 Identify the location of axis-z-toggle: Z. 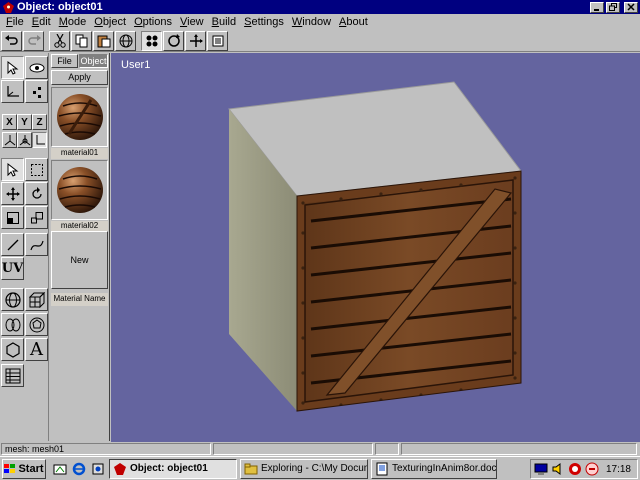
(39, 122).